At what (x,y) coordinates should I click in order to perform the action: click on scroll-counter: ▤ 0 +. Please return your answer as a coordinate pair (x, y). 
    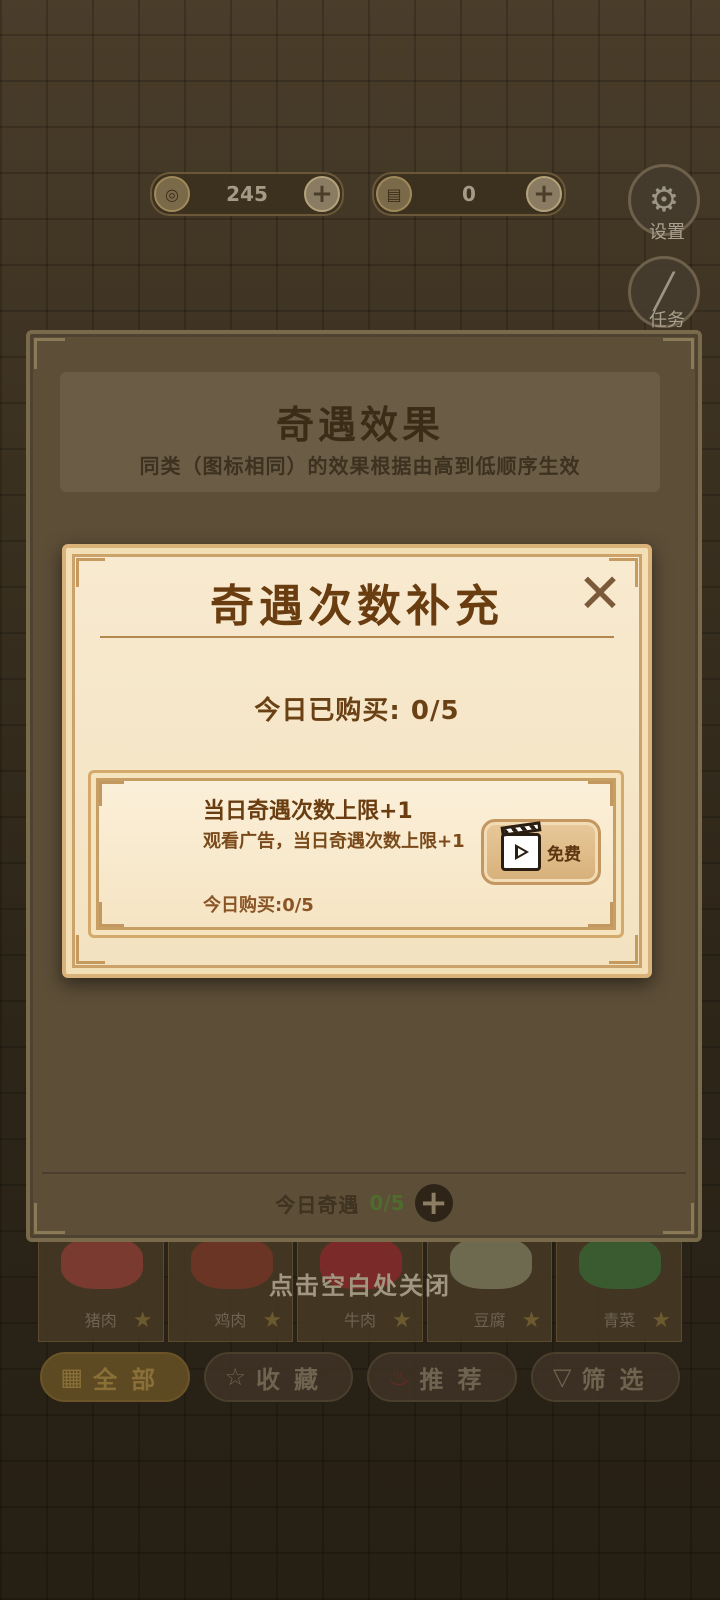
    Looking at the image, I should click on (469, 194).